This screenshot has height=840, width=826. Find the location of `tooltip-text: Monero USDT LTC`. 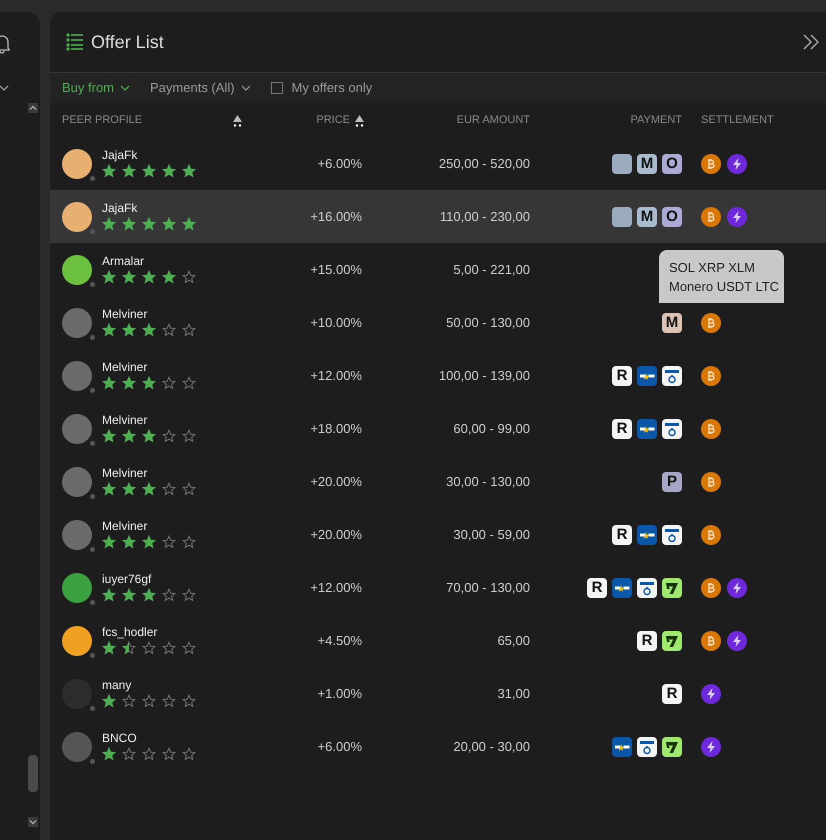

tooltip-text: Monero USDT LTC is located at coordinates (724, 286).